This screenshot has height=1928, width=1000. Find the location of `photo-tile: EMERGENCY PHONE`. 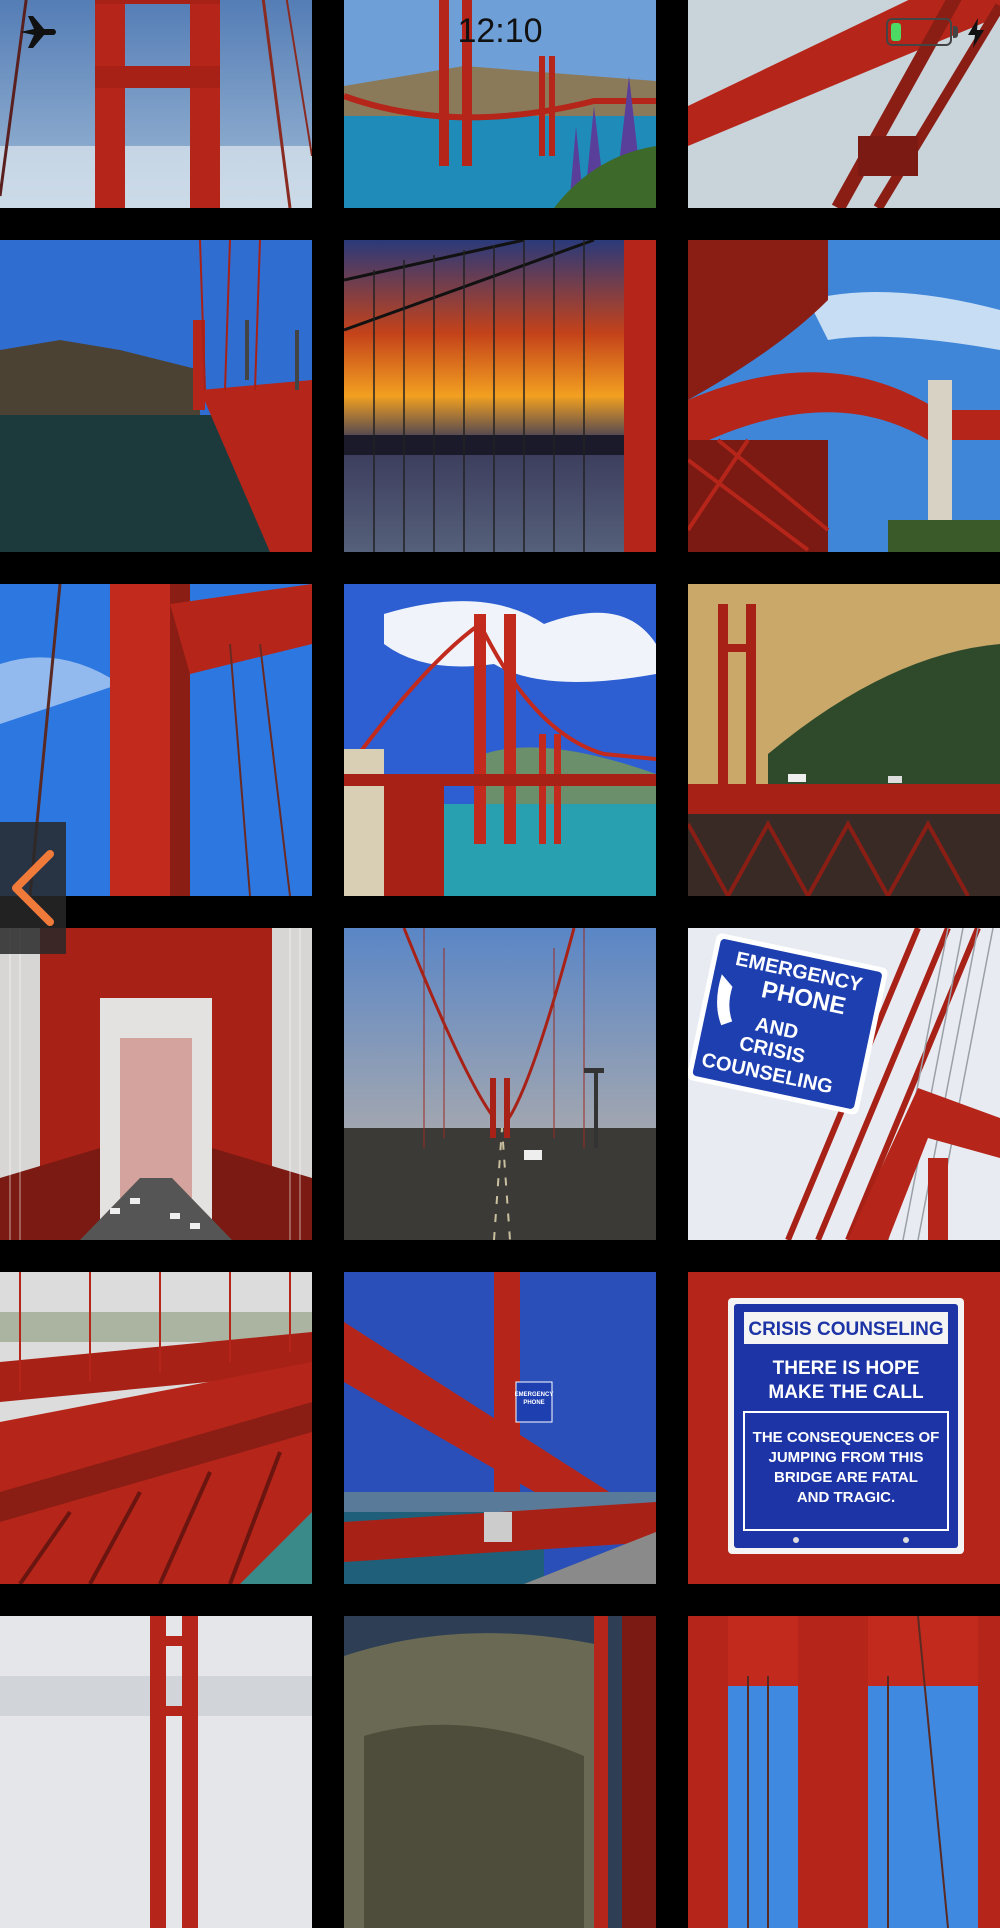

photo-tile: EMERGENCY PHONE is located at coordinates (500, 1428).